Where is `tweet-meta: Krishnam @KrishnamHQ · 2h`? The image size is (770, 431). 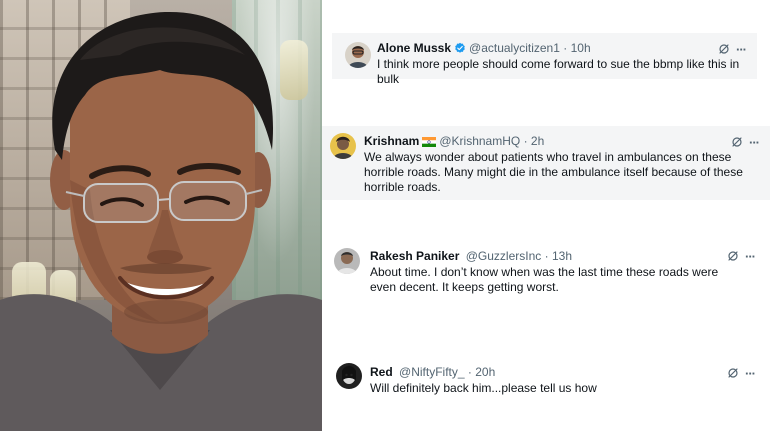 tweet-meta: Krishnam @KrishnamHQ · 2h is located at coordinates (454, 142).